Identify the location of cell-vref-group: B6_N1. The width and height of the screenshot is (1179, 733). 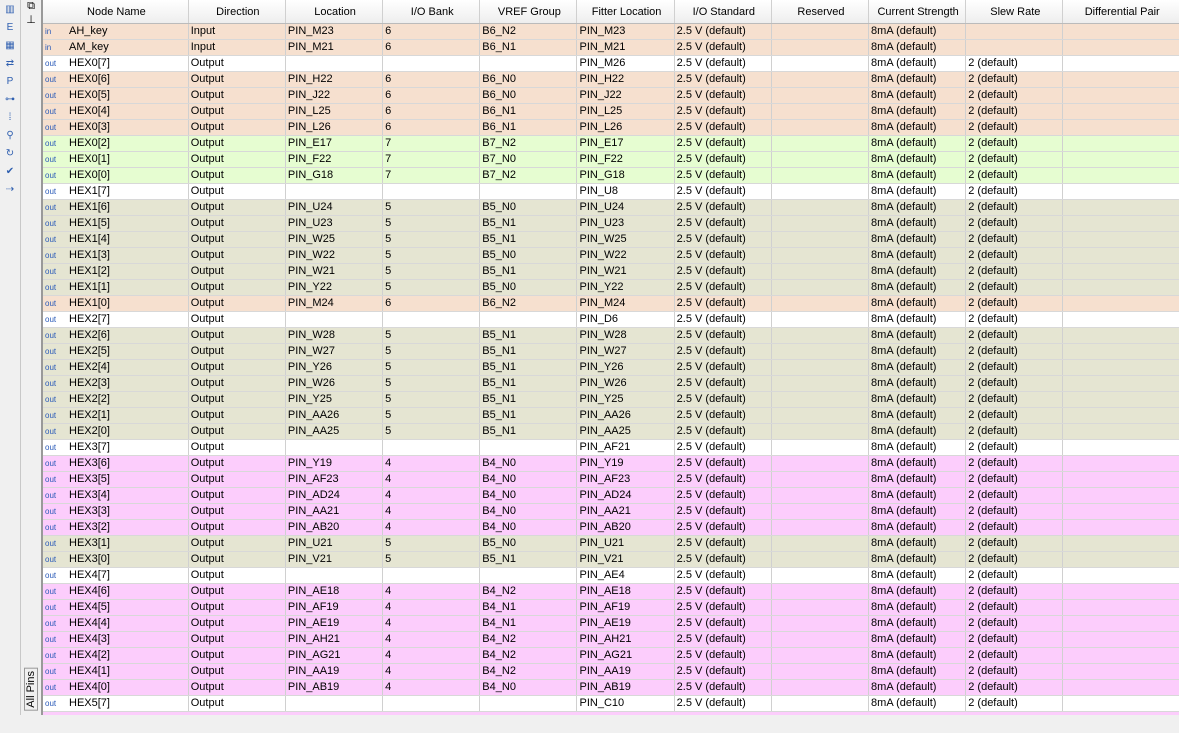
(529, 111).